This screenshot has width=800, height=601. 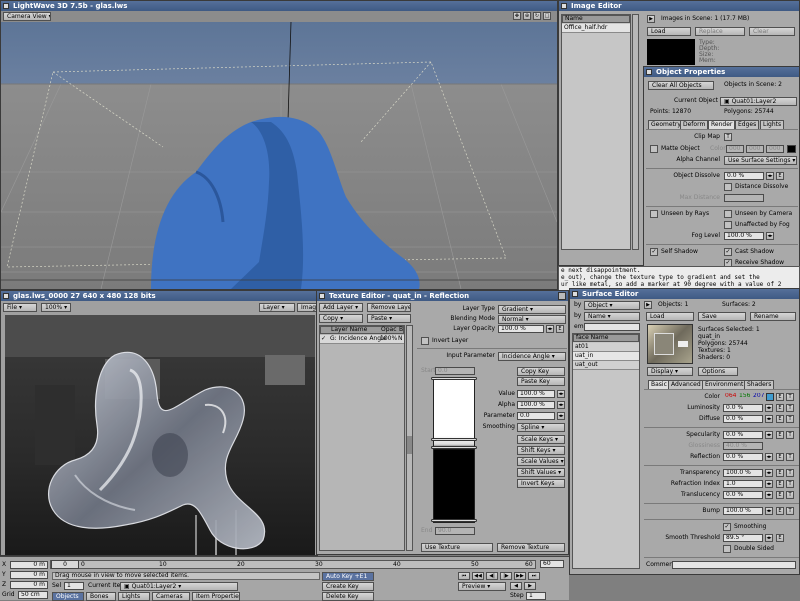 I want to click on bump-texture-button: T, so click(x=790, y=511).